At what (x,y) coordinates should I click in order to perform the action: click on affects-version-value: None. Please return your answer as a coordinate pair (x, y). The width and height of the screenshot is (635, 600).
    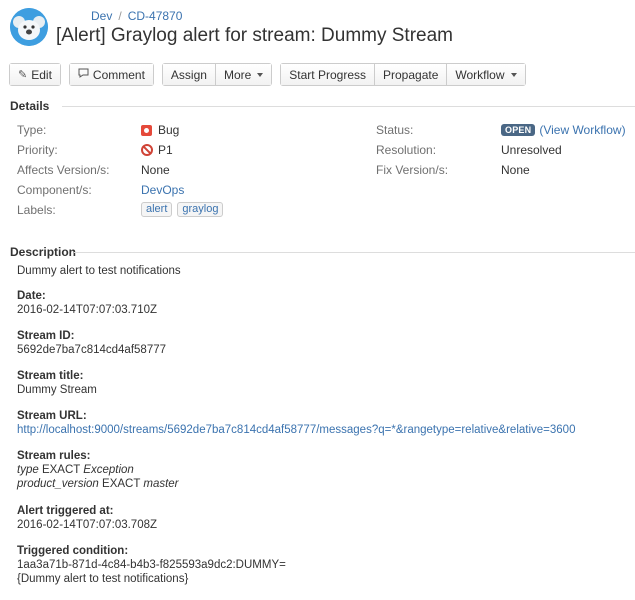
    Looking at the image, I should click on (155, 170).